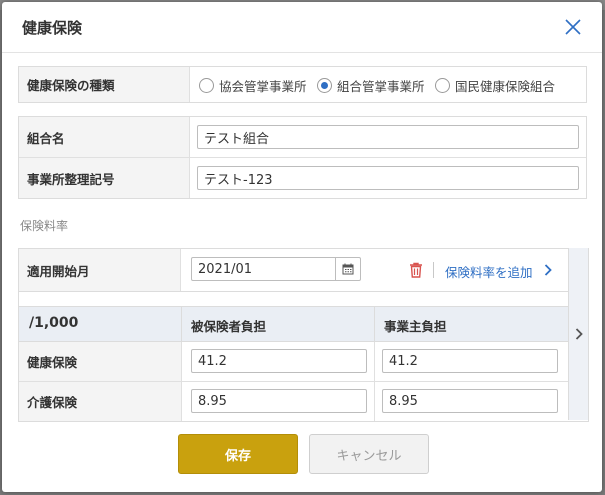  Describe the element at coordinates (470, 401) in the screenshot. I see `care-employer-input: 8.95` at that location.